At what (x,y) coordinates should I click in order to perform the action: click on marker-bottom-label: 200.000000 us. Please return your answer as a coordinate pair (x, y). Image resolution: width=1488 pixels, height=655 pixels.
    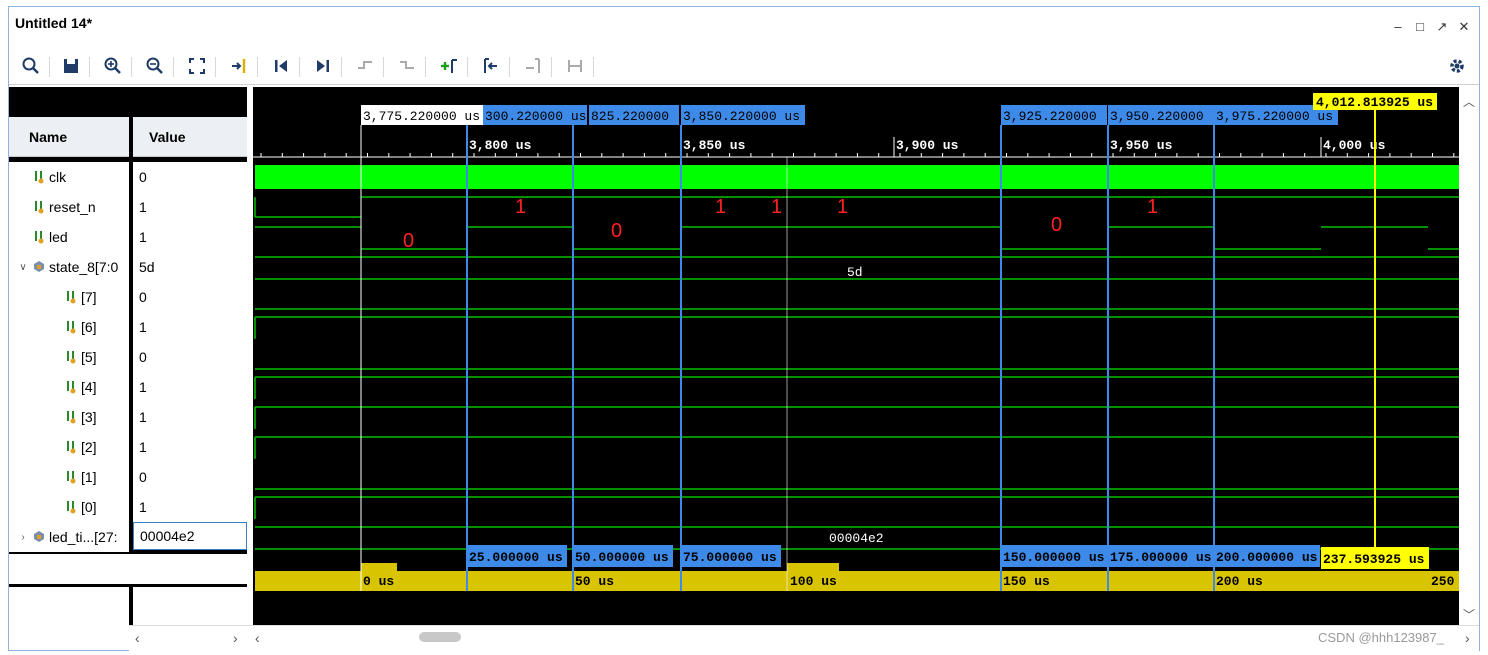
    Looking at the image, I should click on (1267, 557).